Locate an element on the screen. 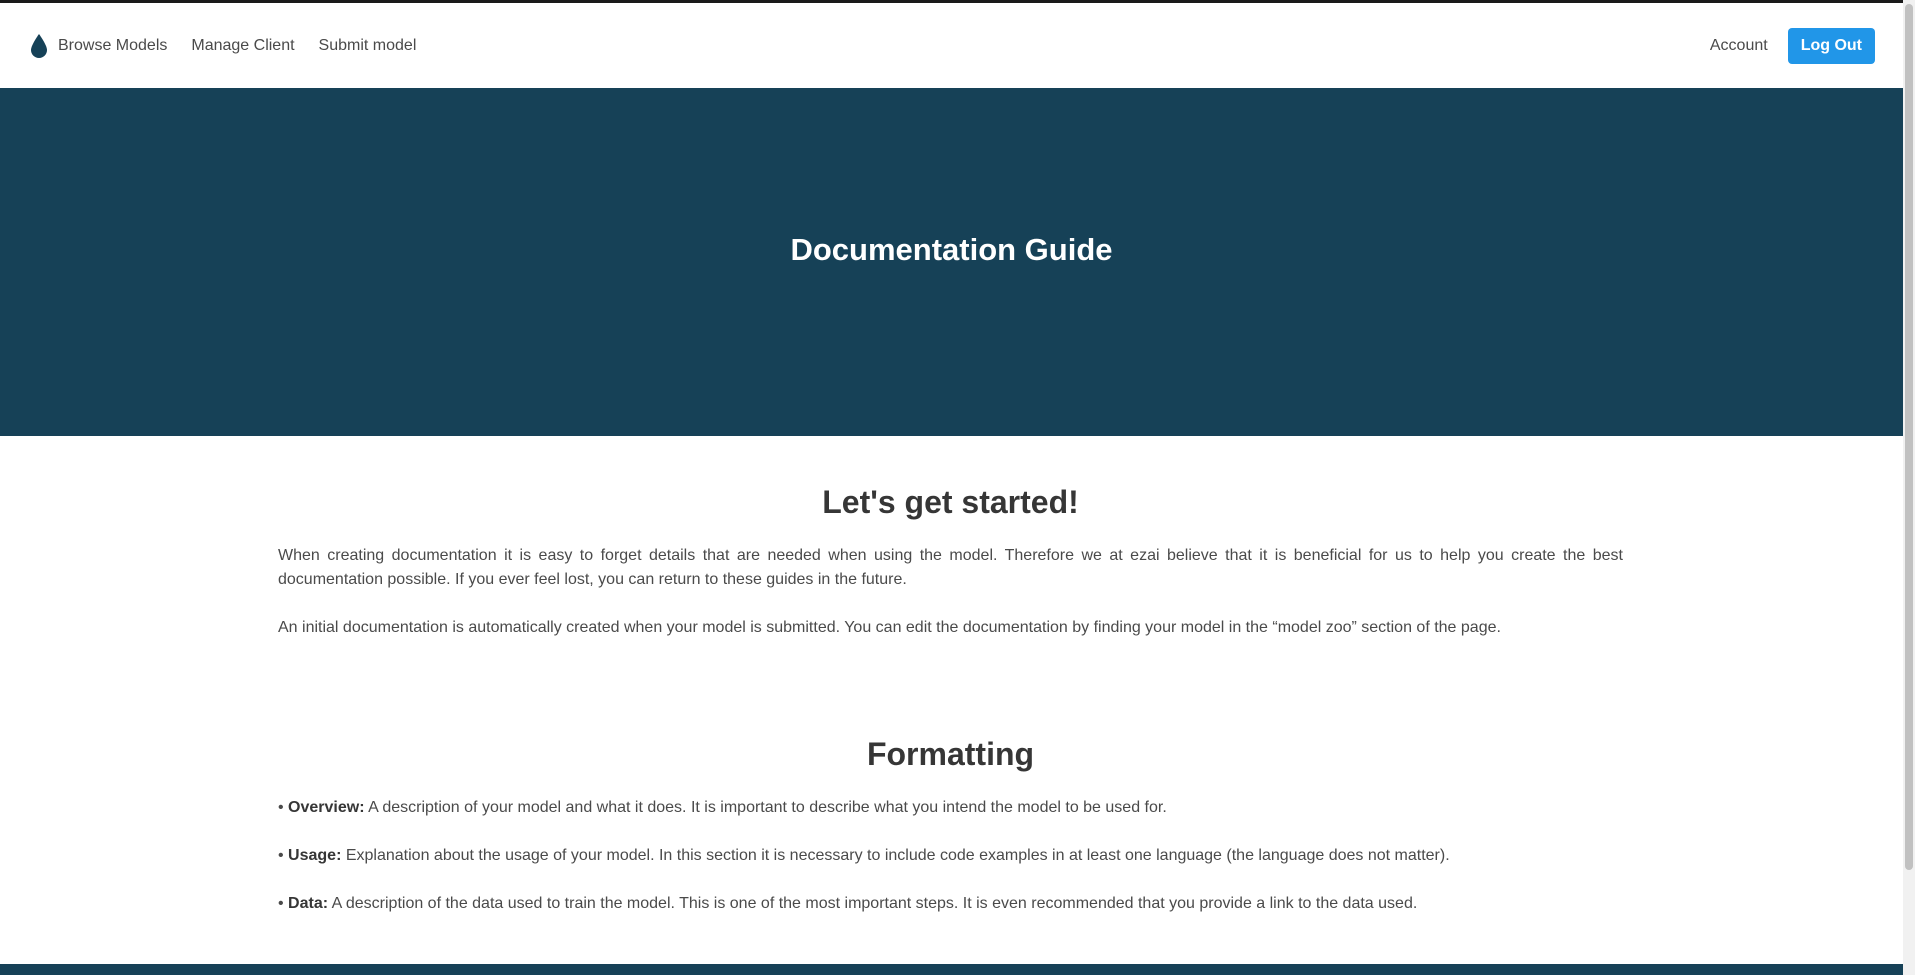  formatting-heading: Formatting is located at coordinates (950, 754).